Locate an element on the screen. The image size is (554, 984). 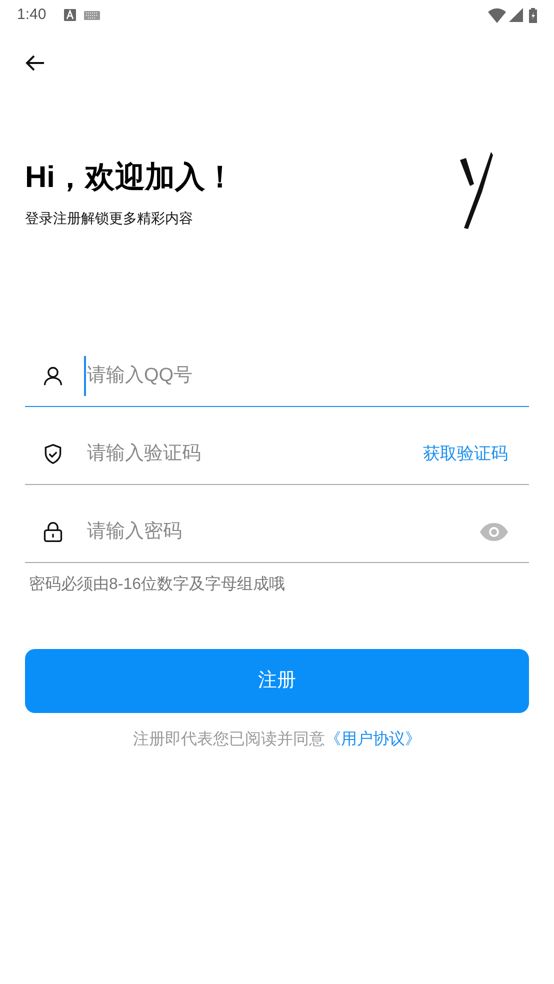
welcome-title: Hi，欢迎加入！ is located at coordinates (130, 178).